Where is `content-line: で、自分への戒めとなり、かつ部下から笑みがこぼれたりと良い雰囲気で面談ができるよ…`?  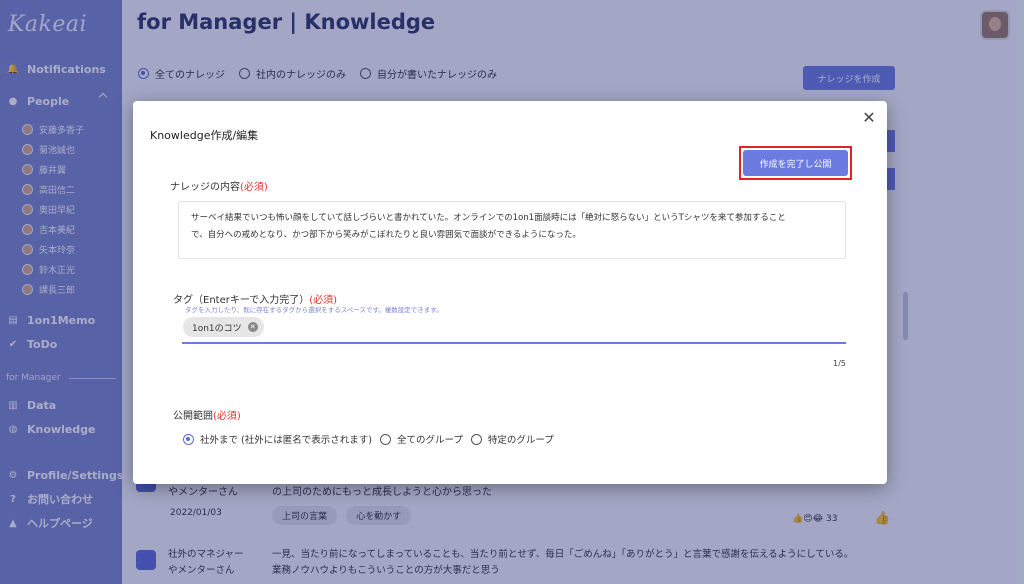
content-line: で、自分への戒めとなり、かつ部下から笑みがこぼれたりと良い雰囲気で面談ができるよ… is located at coordinates (386, 235).